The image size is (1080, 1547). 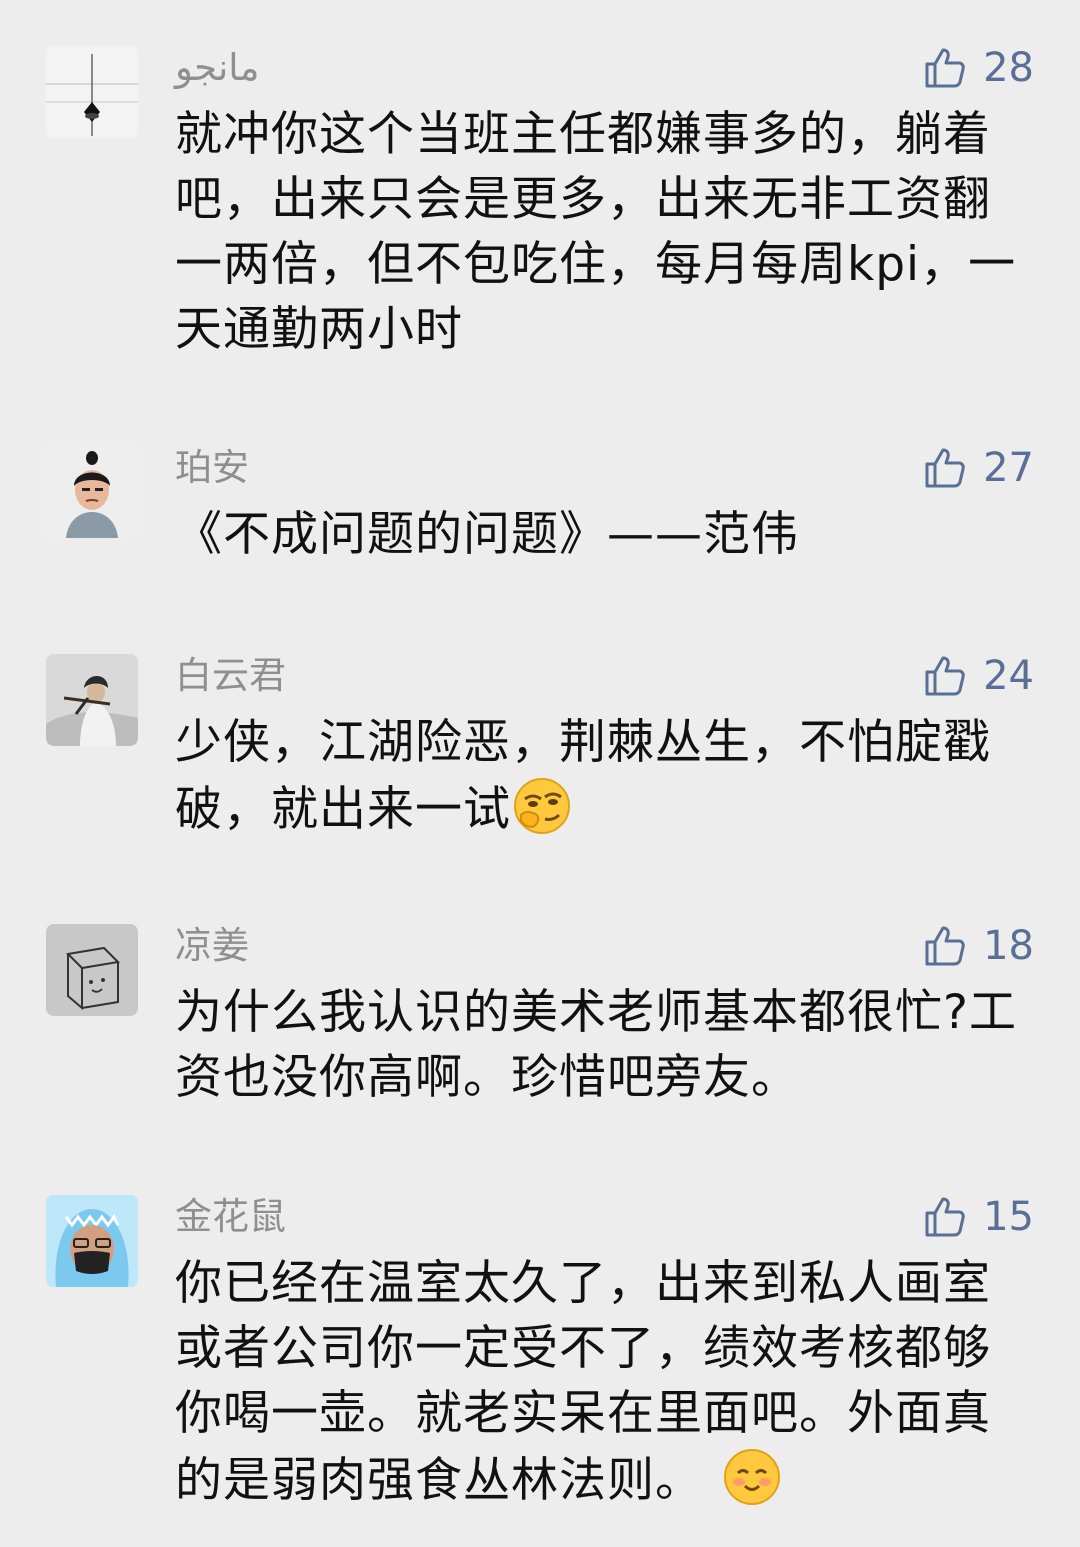 I want to click on swordsman-avatar-icon, so click(x=92, y=700).